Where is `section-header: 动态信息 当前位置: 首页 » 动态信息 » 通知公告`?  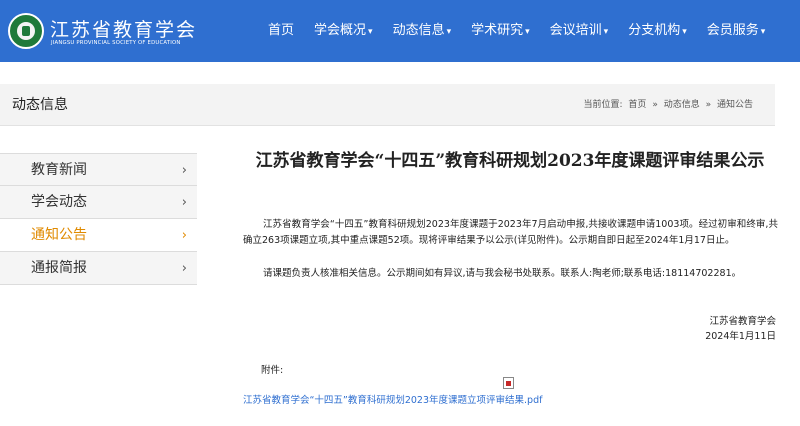 section-header: 动态信息 当前位置: 首页 » 动态信息 » 通知公告 is located at coordinates (387, 105).